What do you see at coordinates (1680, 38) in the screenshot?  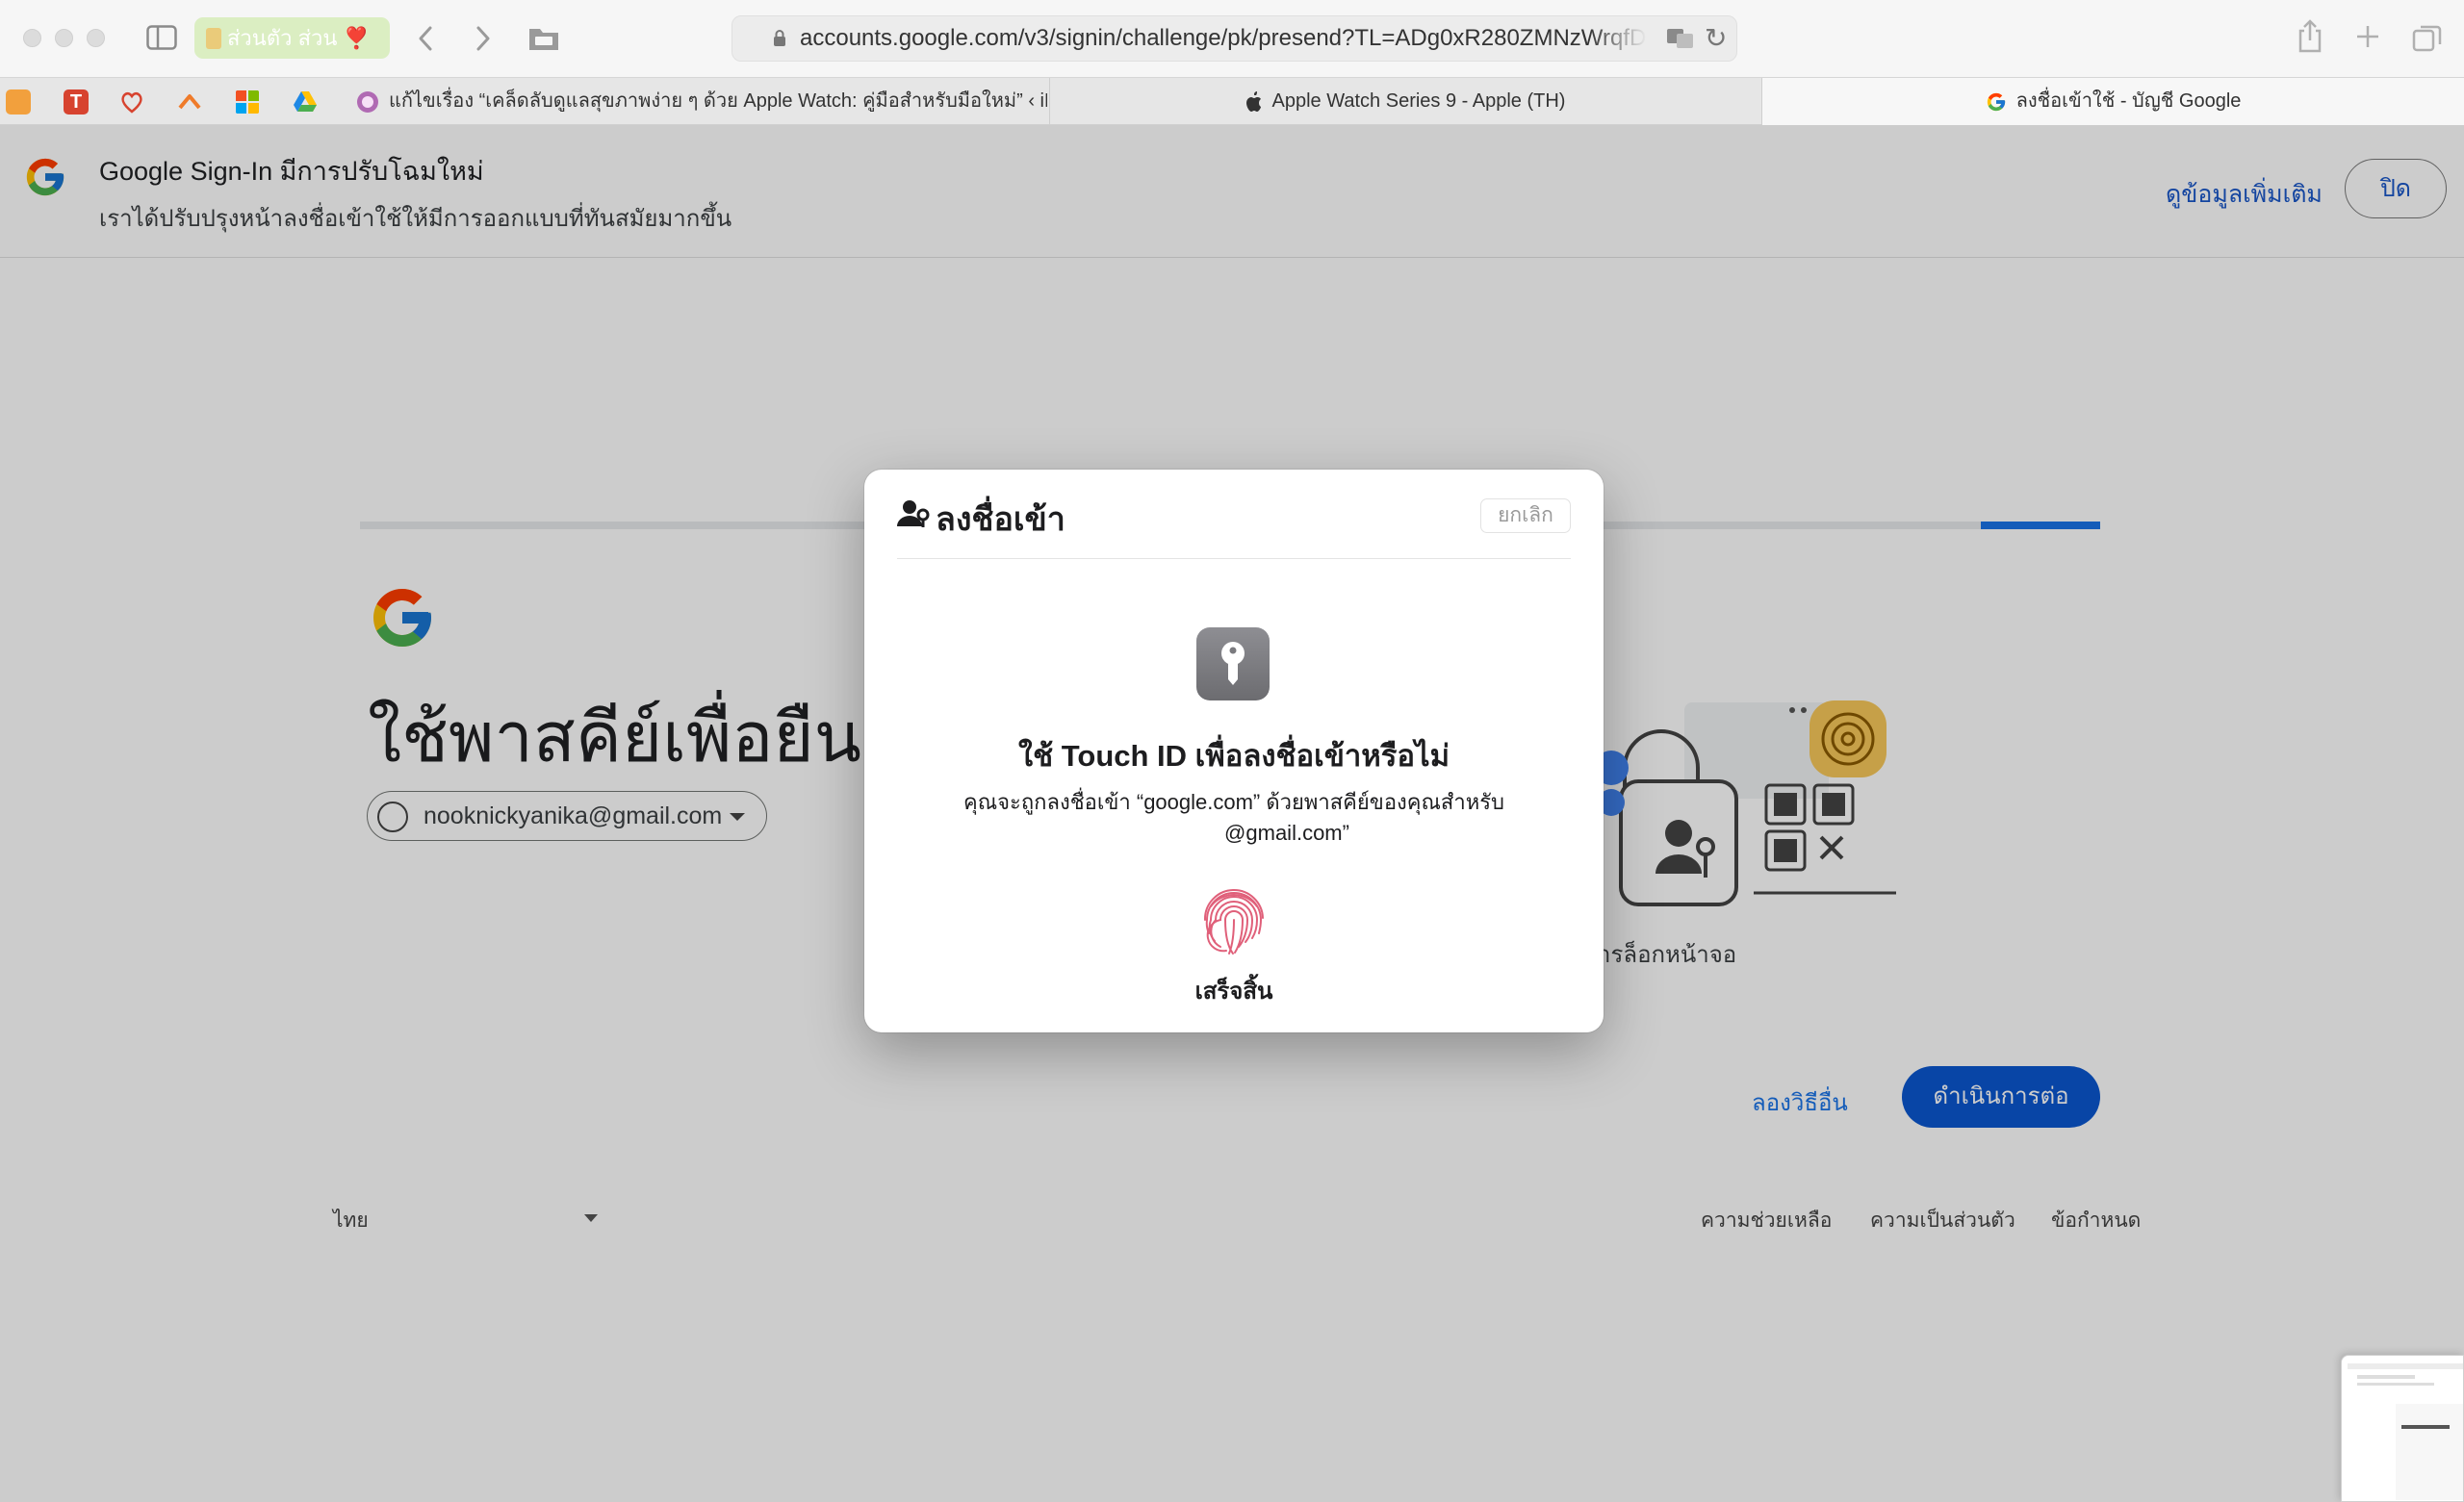 I see `translate-icon` at bounding box center [1680, 38].